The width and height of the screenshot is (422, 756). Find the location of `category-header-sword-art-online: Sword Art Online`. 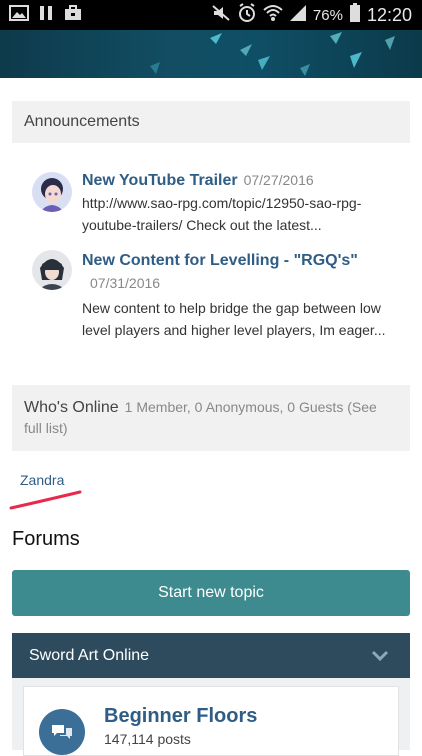

category-header-sword-art-online: Sword Art Online is located at coordinates (211, 655).